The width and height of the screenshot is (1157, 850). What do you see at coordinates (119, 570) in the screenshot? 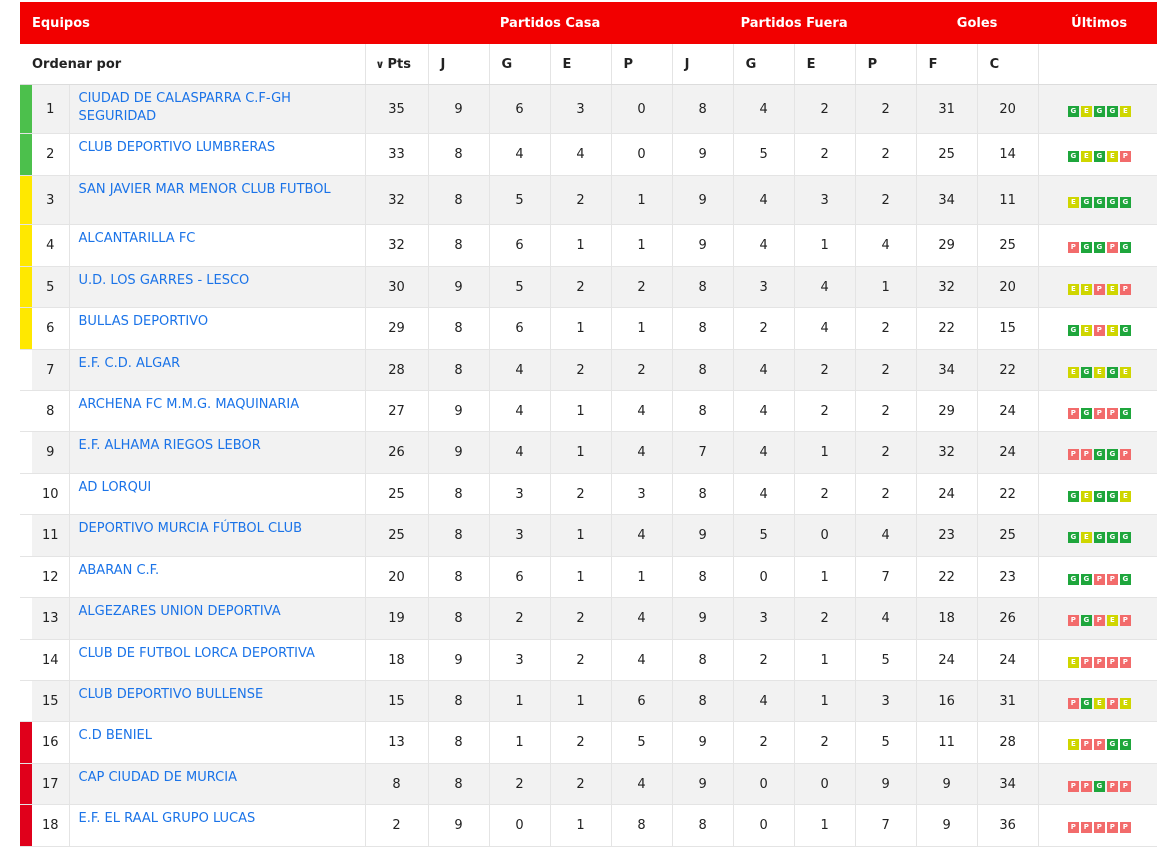
I see `team-link: ABARAN C.F.` at bounding box center [119, 570].